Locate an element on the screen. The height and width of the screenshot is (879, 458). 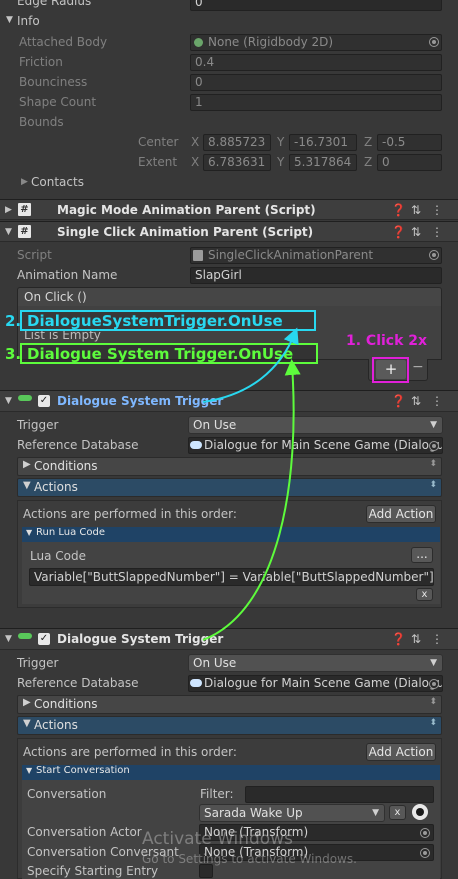
center-x-field: 8.885723 is located at coordinates (237, 142).